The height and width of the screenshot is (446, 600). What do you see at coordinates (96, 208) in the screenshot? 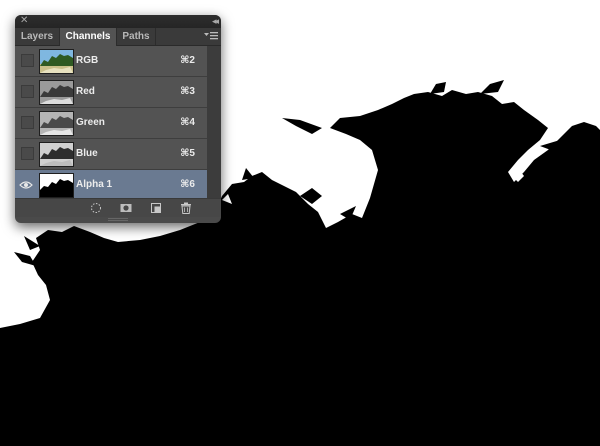
I see `load-selection-icon` at bounding box center [96, 208].